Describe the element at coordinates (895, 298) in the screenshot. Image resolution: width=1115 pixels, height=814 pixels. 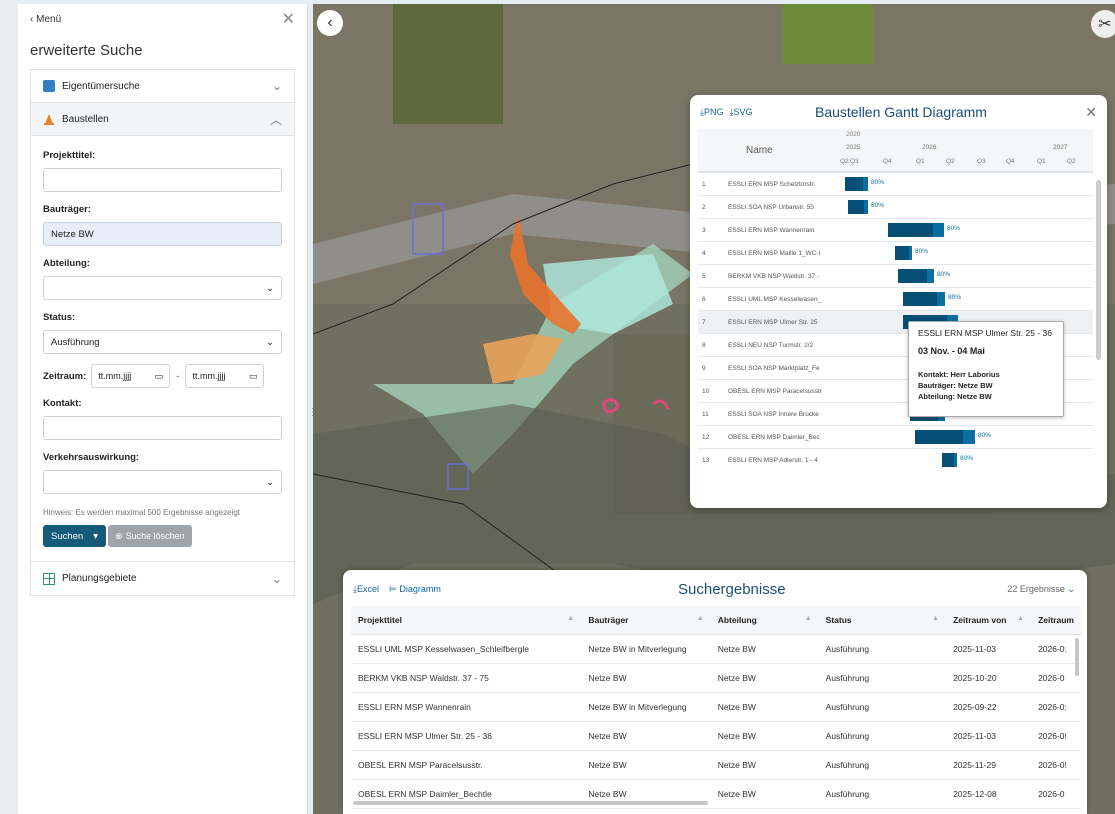
I see `gantt-row: 6 ESSLI UML MSP Kesselwasen_ 80%` at that location.